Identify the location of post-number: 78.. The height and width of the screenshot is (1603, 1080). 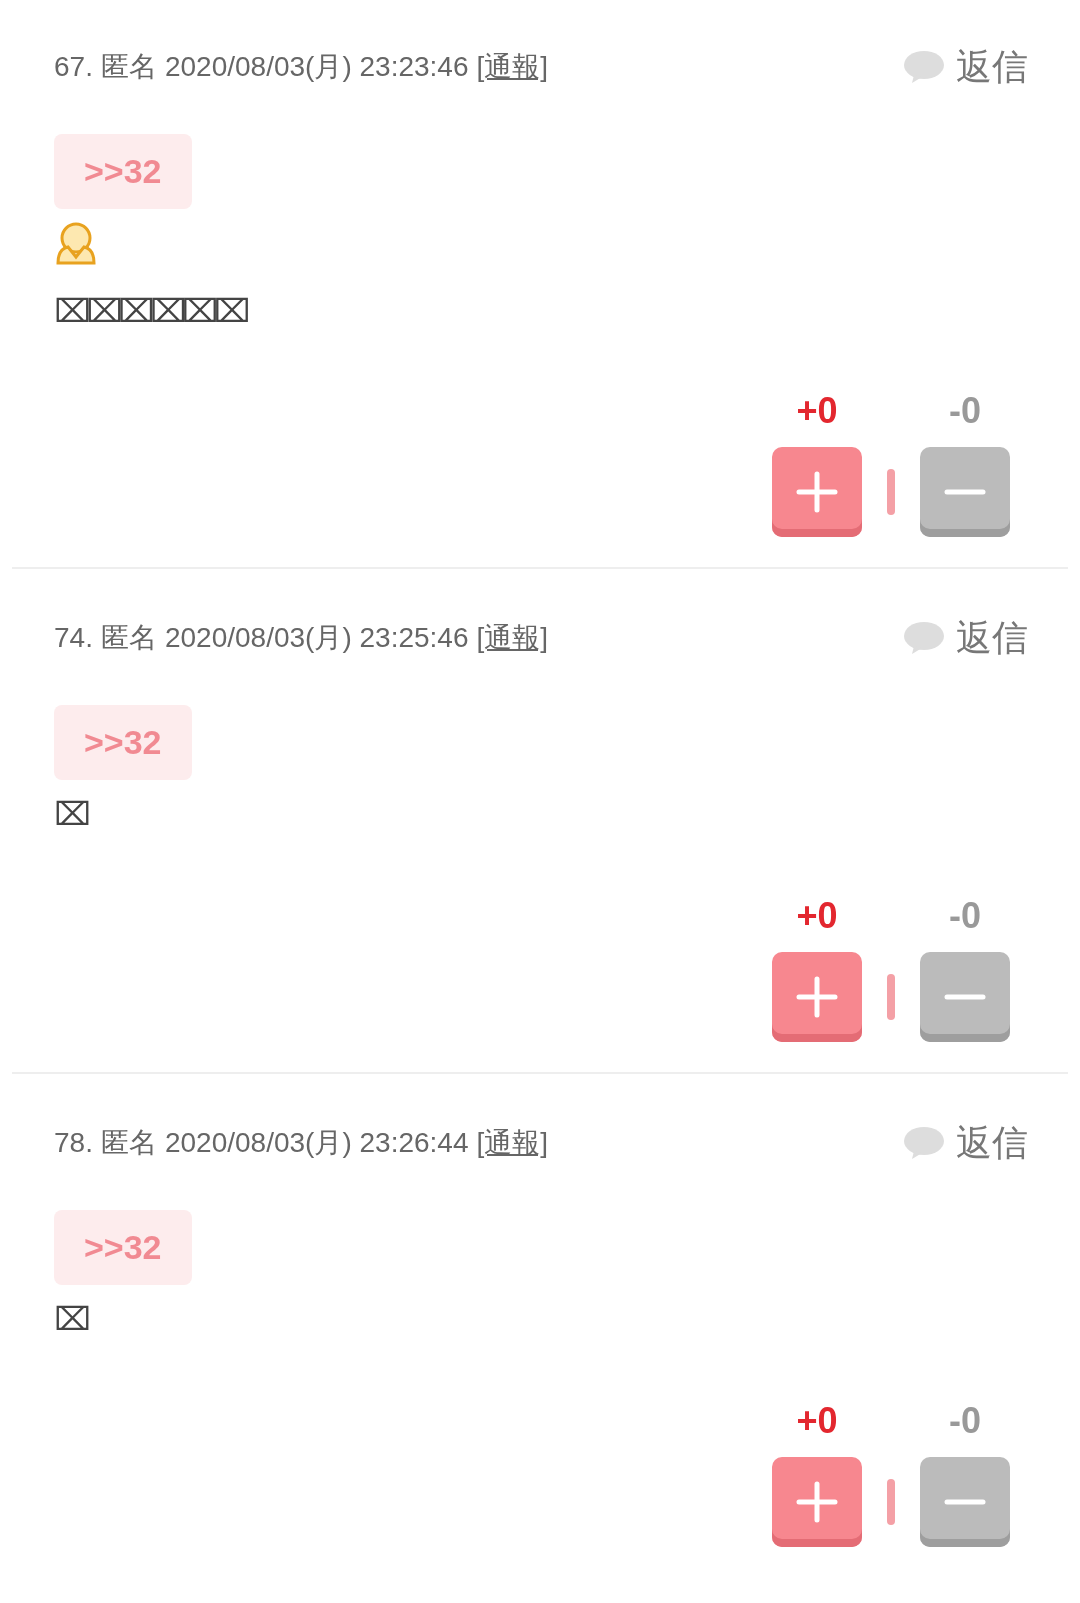
(73, 1143).